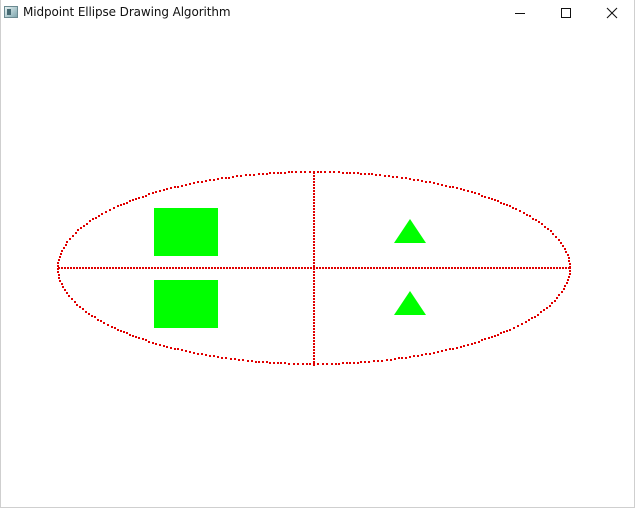  I want to click on title-bar: Midpoint Ellipse Drawing Algorithm, so click(317, 13).